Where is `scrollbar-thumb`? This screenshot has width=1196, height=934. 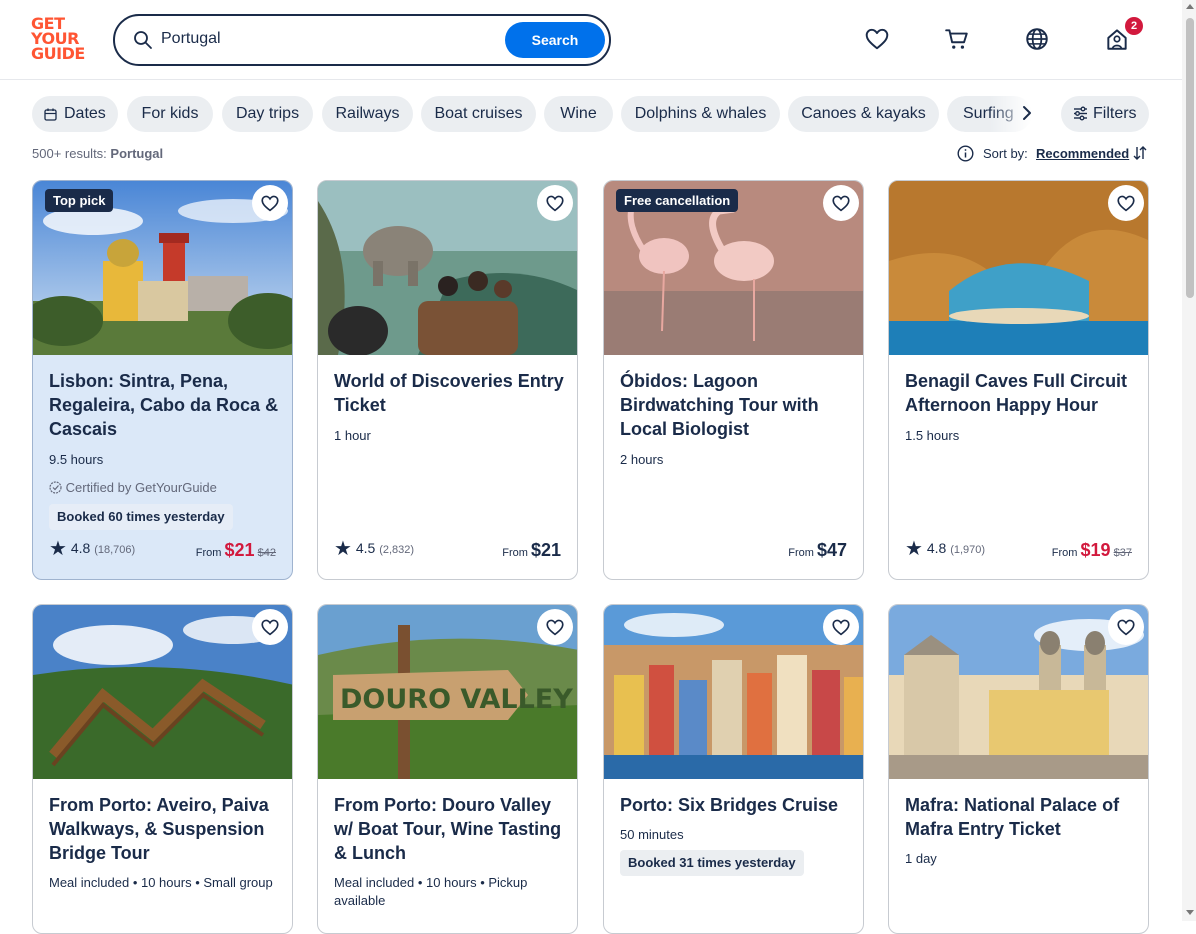 scrollbar-thumb is located at coordinates (1190, 158).